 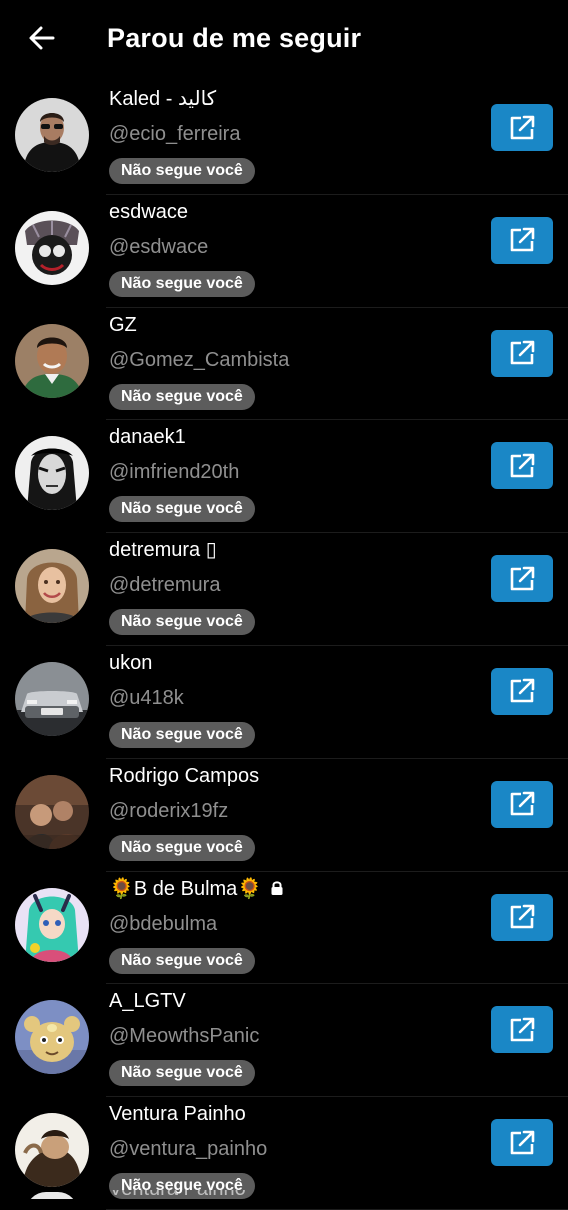 I want to click on user-handle: @imfriend20th, so click(x=174, y=472).